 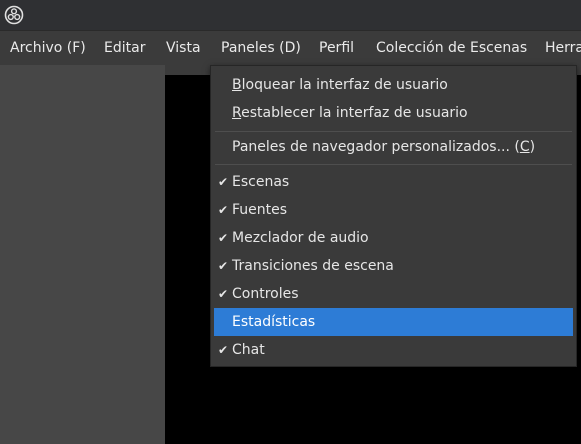 I want to click on menu-archivo: Archivo (F), so click(x=48, y=48).